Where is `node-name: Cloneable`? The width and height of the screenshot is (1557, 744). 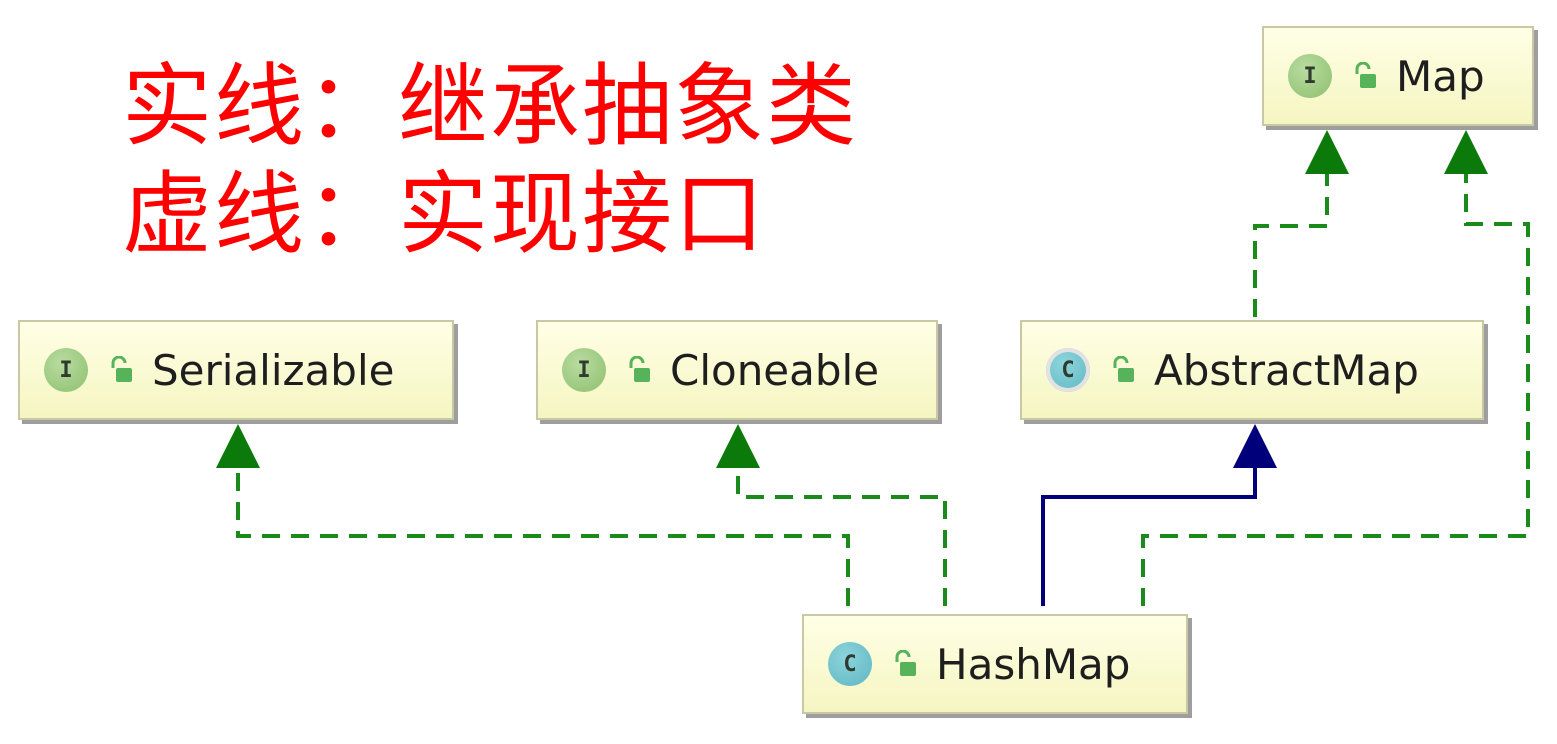
node-name: Cloneable is located at coordinates (775, 370).